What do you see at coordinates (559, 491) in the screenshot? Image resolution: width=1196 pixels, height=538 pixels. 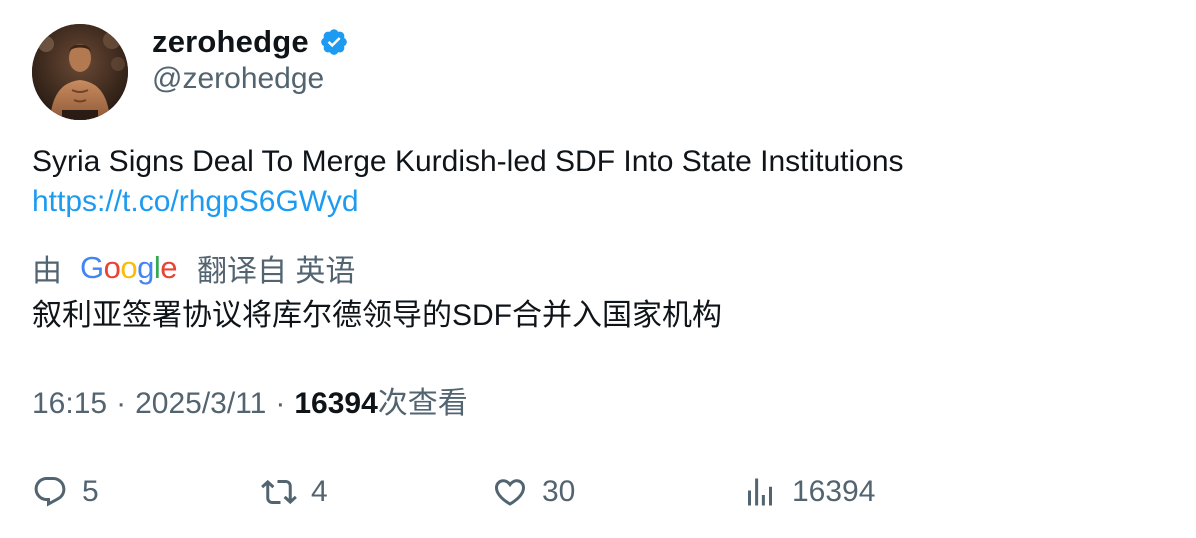 I see `like-count: 30` at bounding box center [559, 491].